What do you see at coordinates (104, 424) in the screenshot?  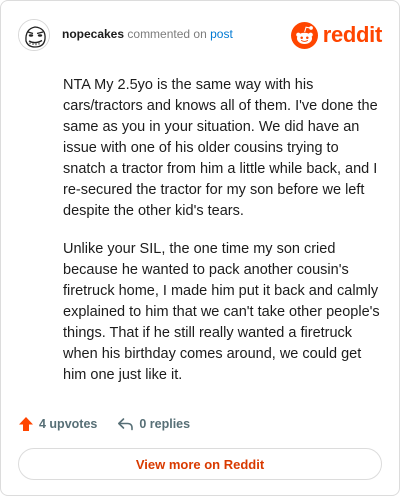 I see `comment-actions: 4 upvotes 0 replies` at bounding box center [104, 424].